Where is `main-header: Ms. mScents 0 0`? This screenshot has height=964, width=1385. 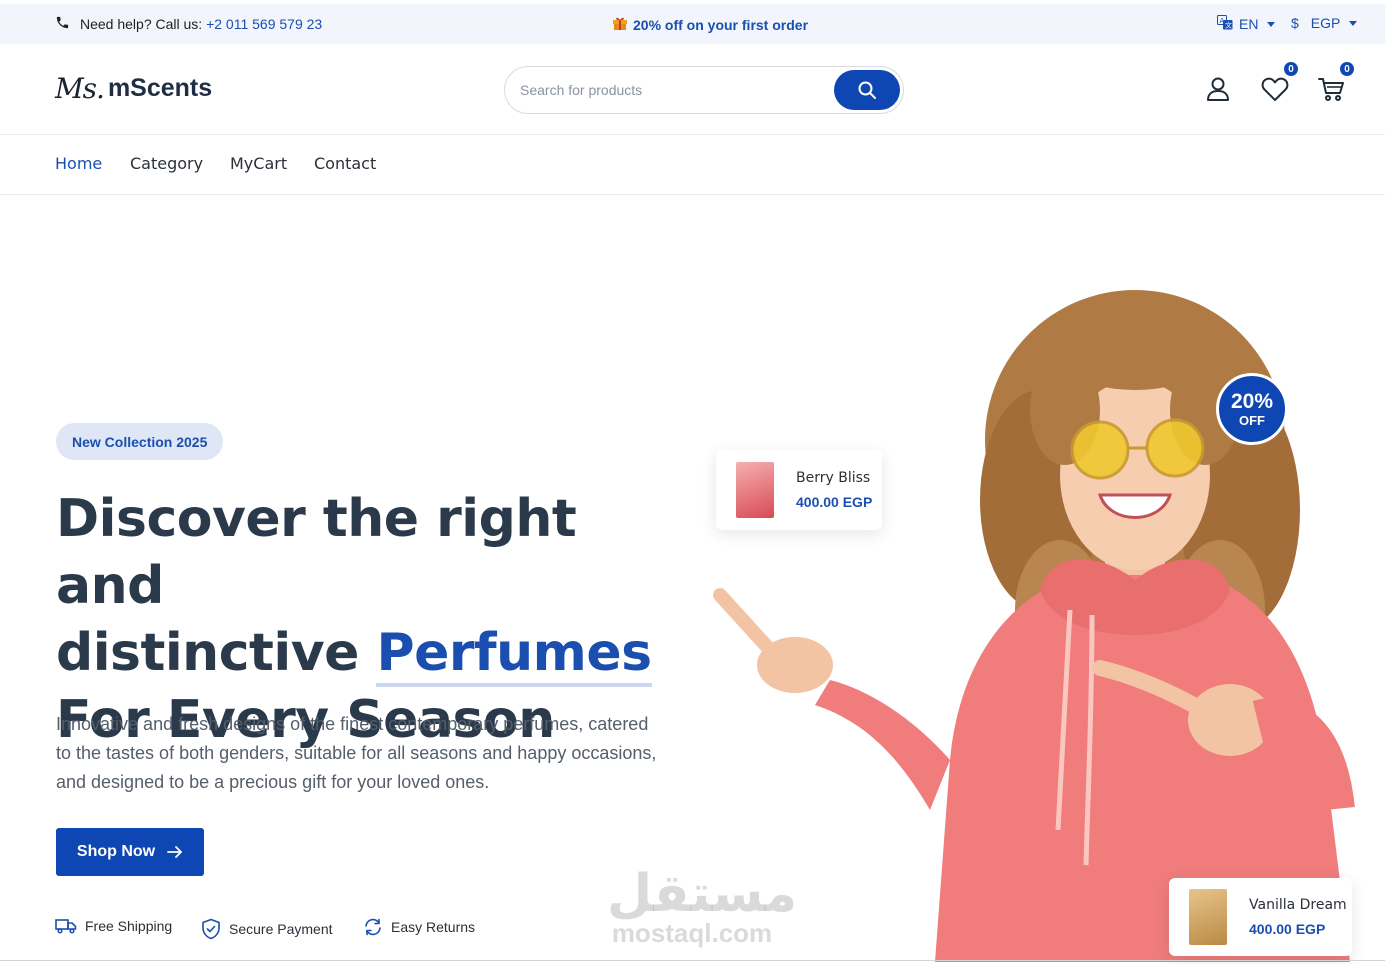 main-header: Ms. mScents 0 0 is located at coordinates (692, 89).